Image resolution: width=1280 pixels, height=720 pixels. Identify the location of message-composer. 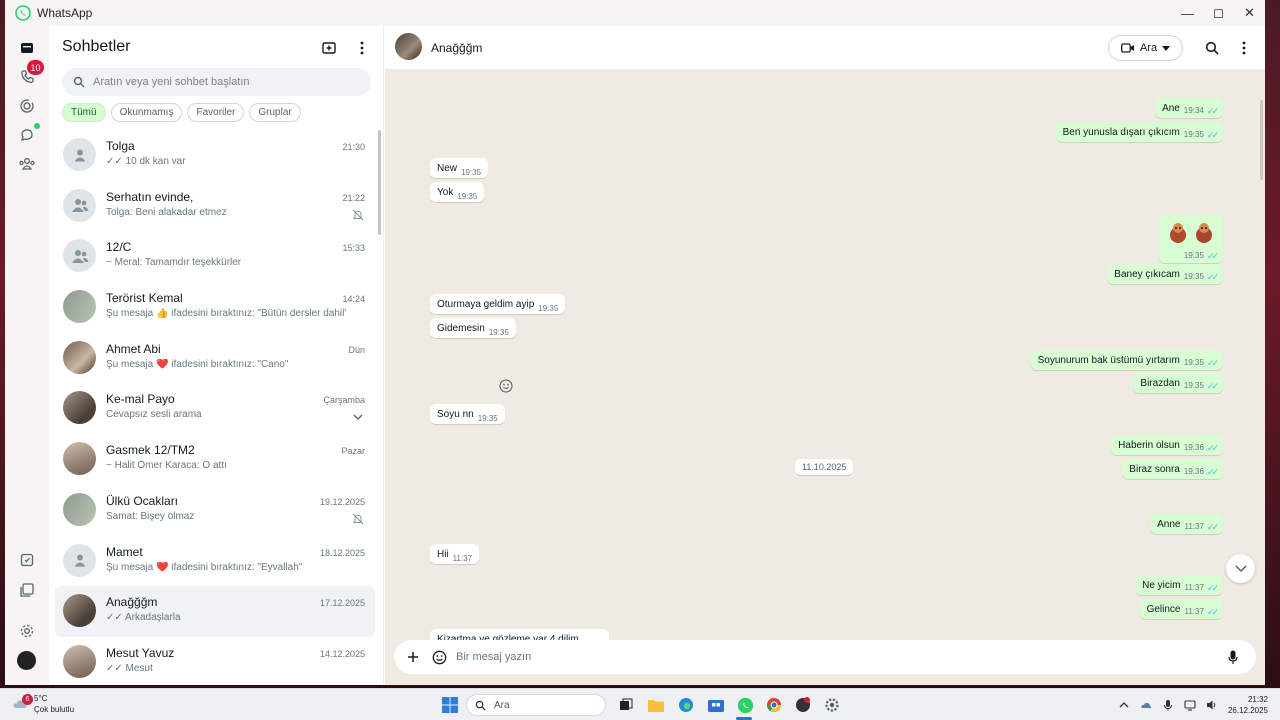
(825, 657).